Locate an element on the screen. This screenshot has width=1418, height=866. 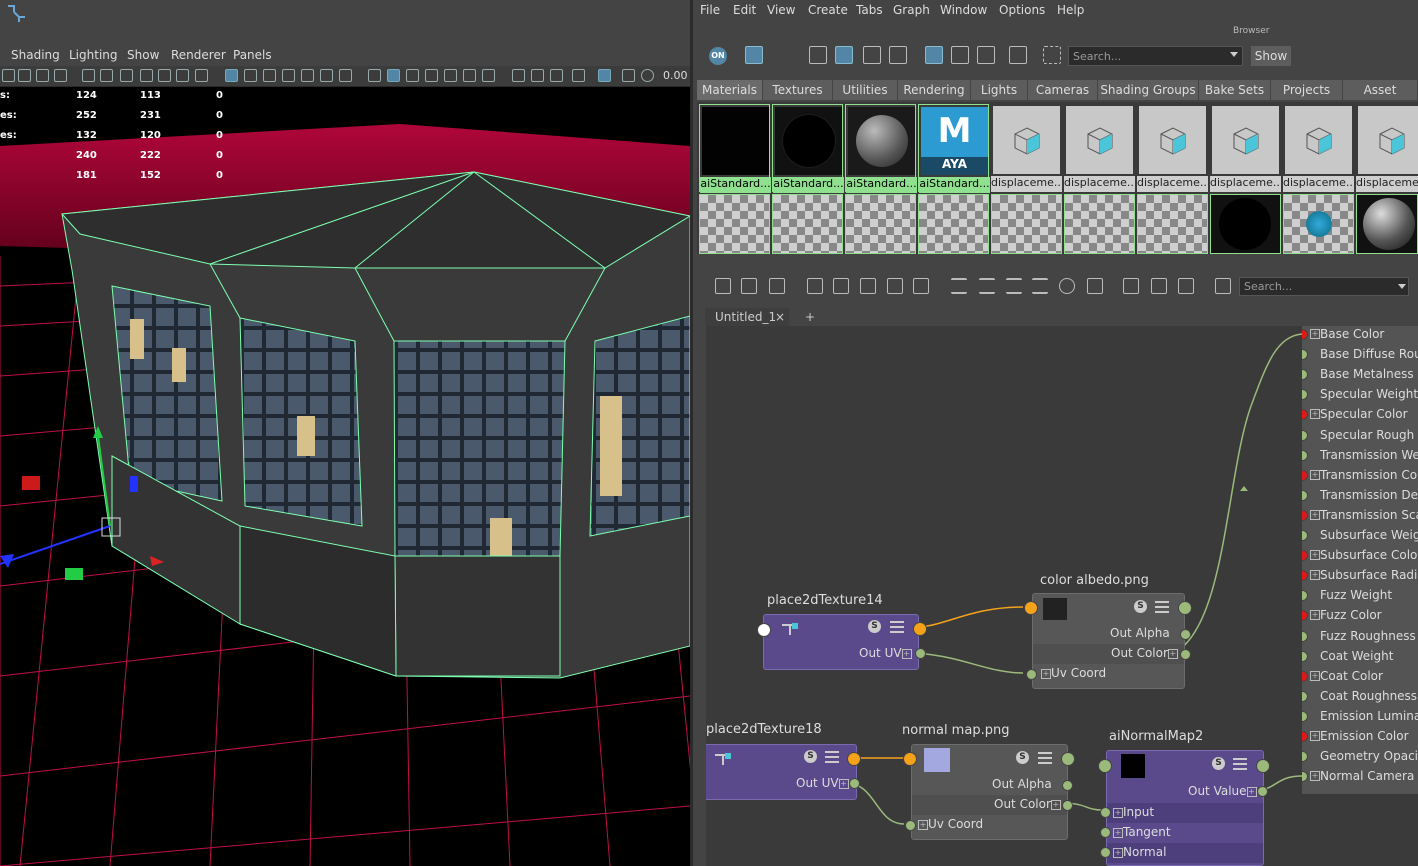
node-color-albedo: S Out Alpha Out Color + + Uv Coord is located at coordinates (1108, 641).